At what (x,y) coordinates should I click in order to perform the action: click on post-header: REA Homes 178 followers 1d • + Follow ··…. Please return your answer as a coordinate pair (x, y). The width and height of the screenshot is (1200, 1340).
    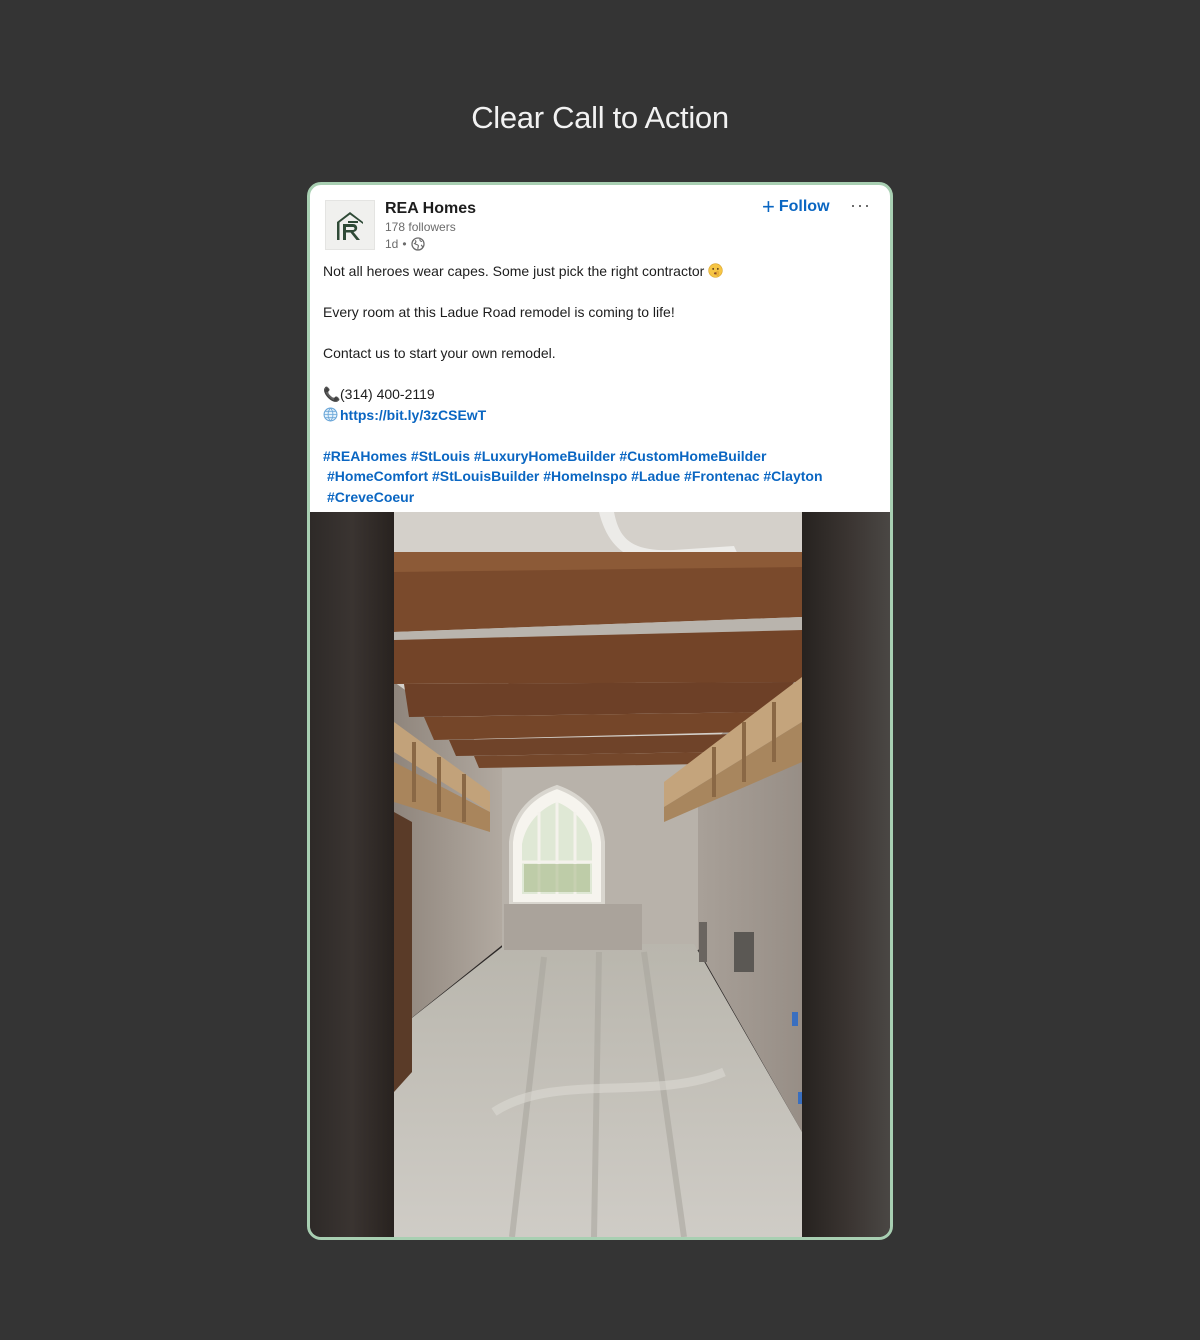
    Looking at the image, I should click on (600, 221).